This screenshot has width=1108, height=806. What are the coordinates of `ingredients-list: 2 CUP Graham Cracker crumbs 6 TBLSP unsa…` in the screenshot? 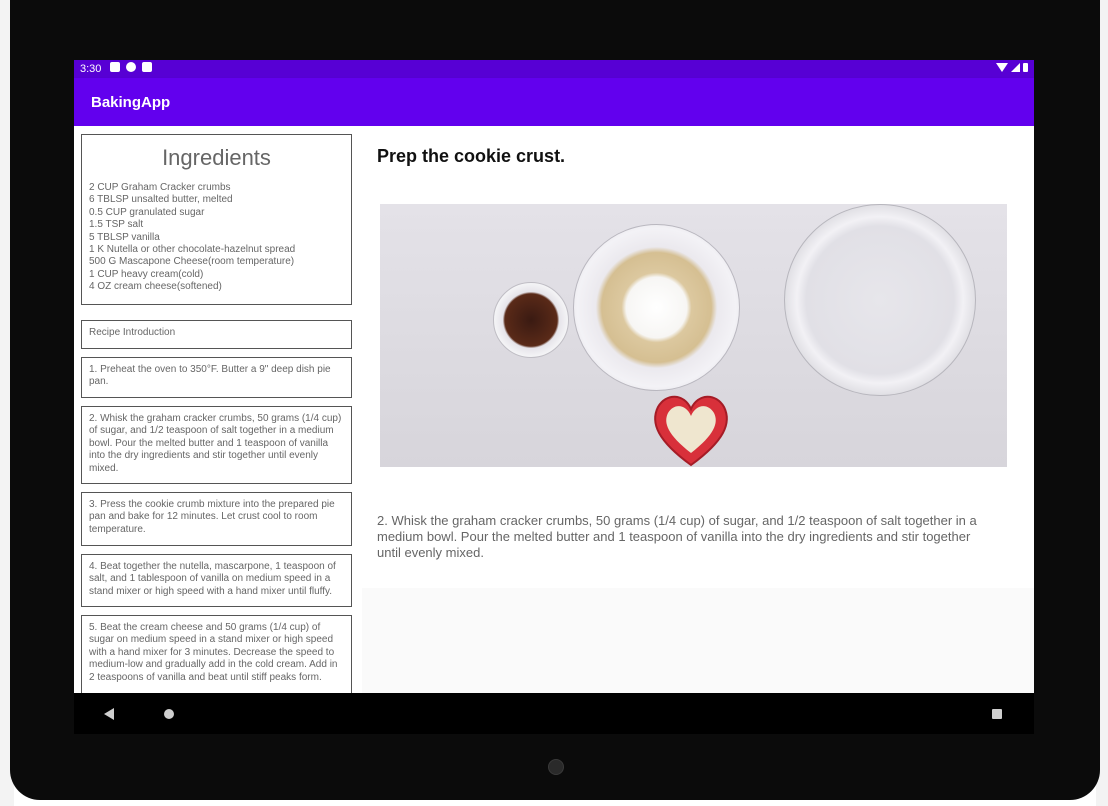 It's located at (220, 238).